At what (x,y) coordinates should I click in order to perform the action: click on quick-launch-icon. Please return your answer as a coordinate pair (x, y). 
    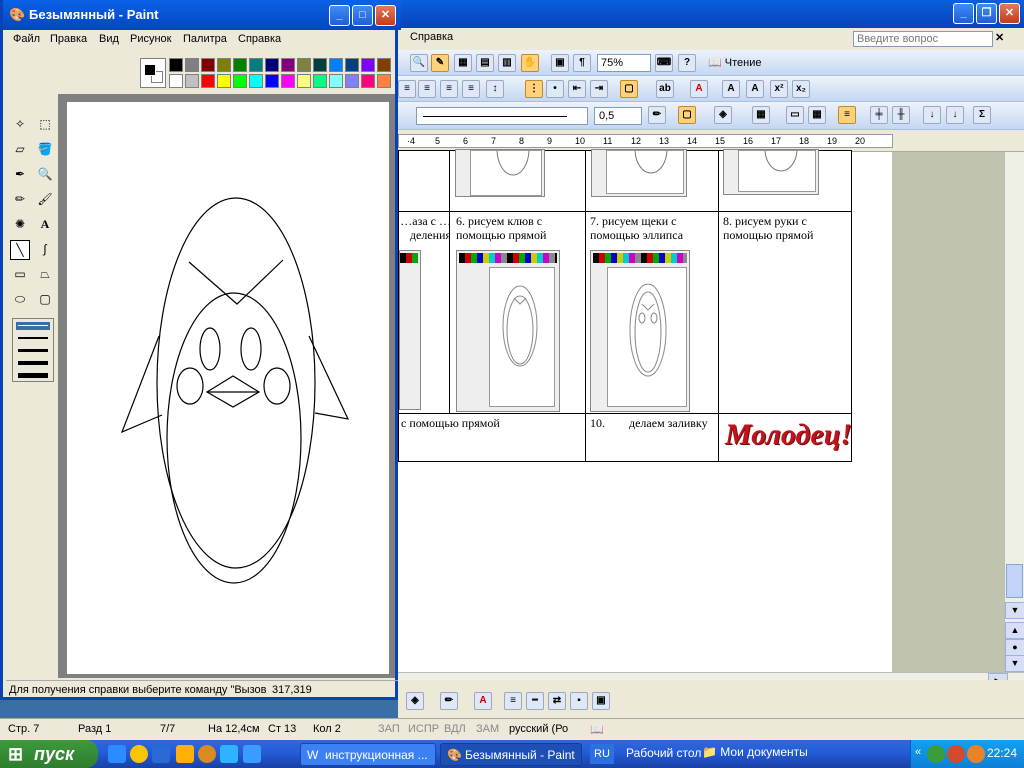
    Looking at the image, I should click on (185, 754).